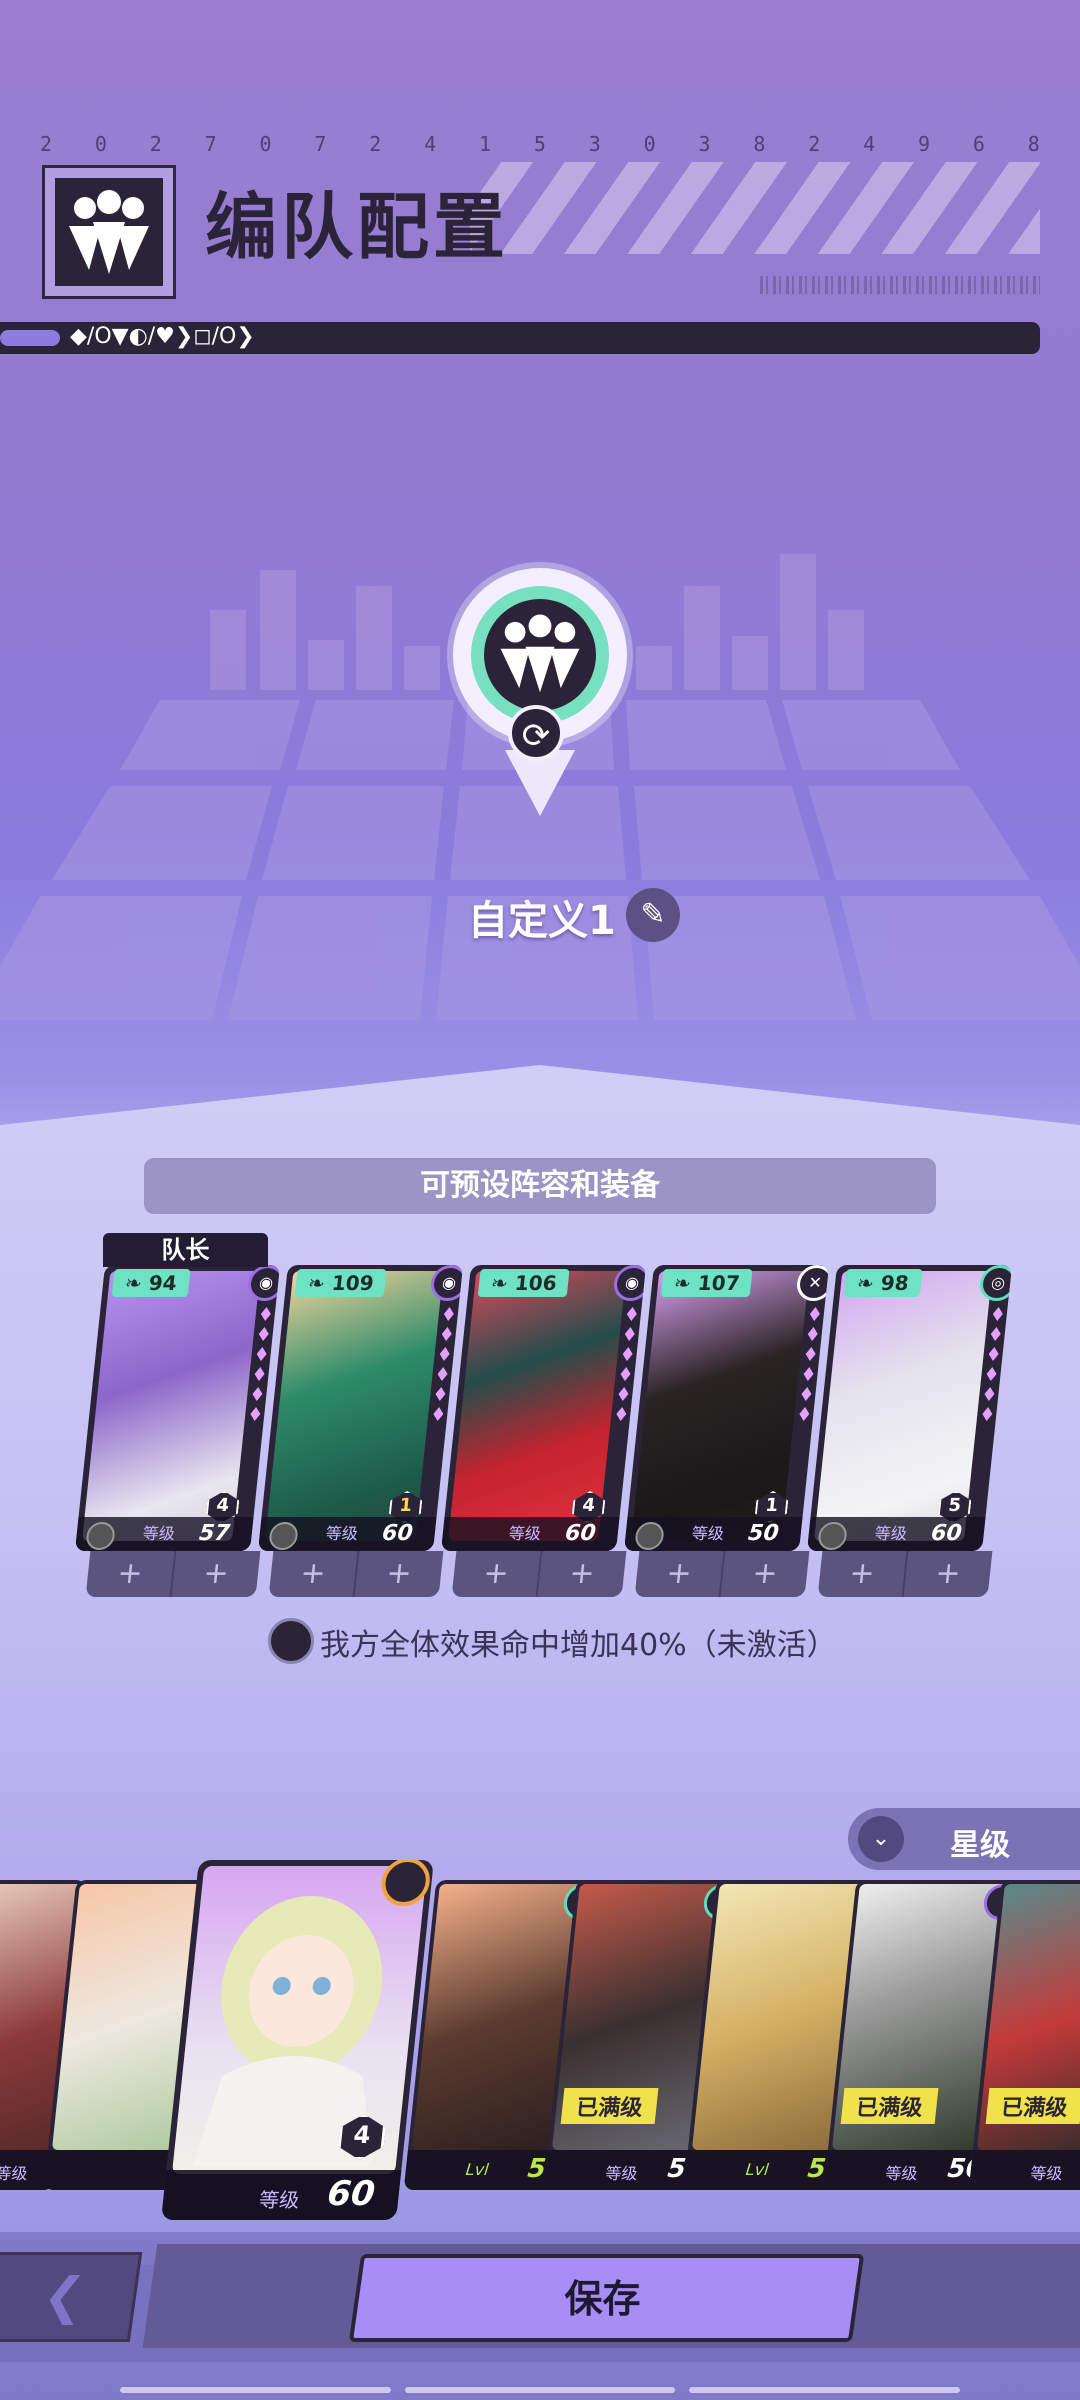 This screenshot has width=1080, height=2400. Describe the element at coordinates (540, 655) in the screenshot. I see `team-emblem-icon` at that location.